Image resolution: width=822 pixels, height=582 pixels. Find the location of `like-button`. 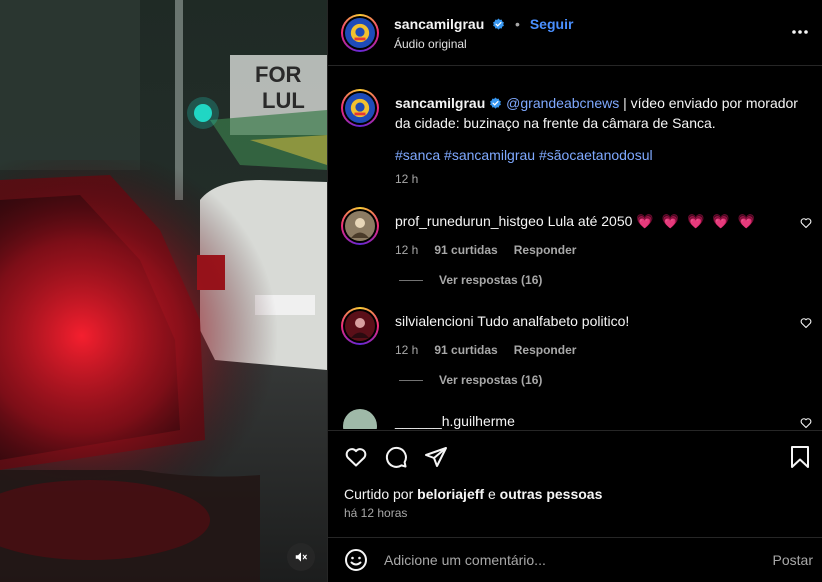

like-button is located at coordinates (356, 458).